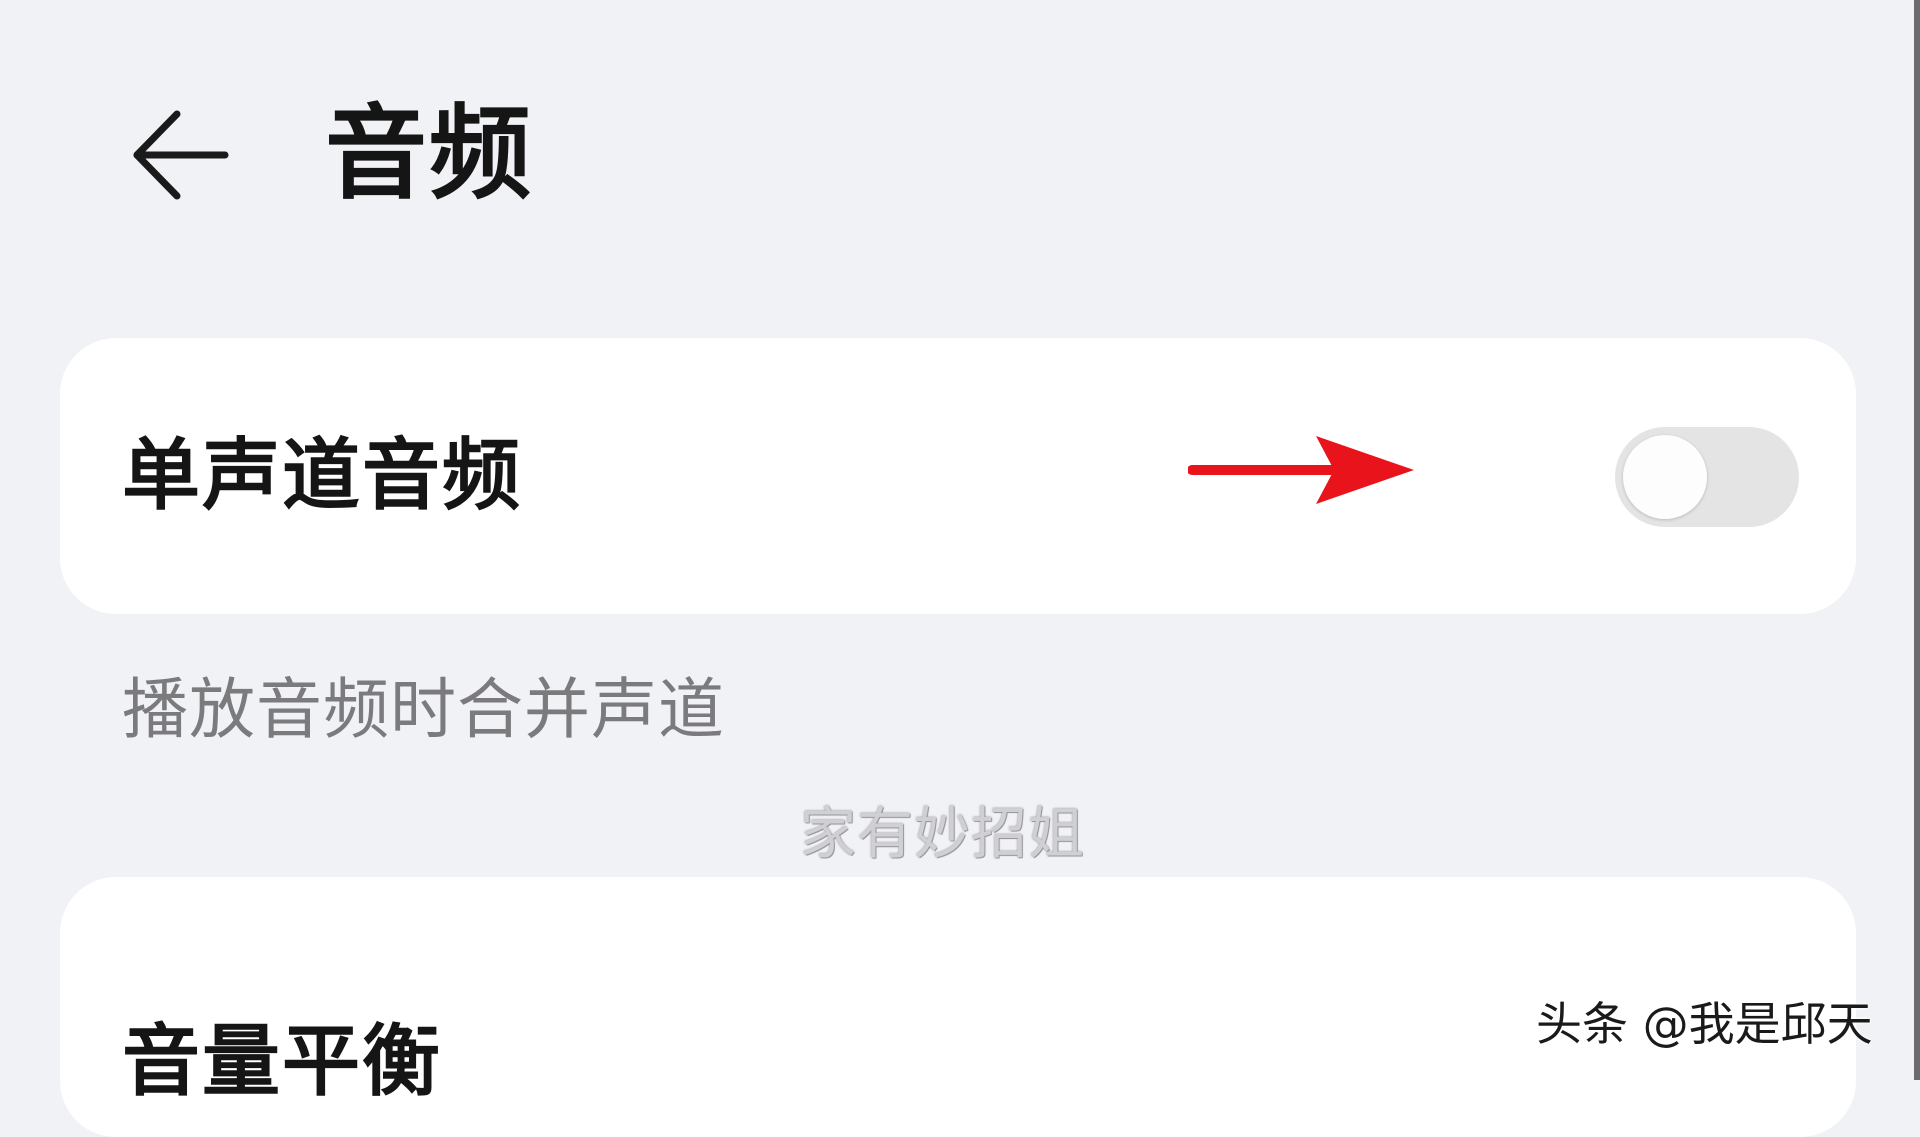  What do you see at coordinates (423, 709) in the screenshot?
I see `mono-audio-description: 播放音频时合并声道` at bounding box center [423, 709].